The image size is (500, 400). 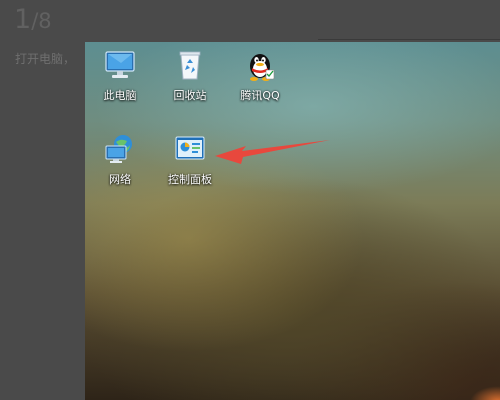 What do you see at coordinates (272, 152) in the screenshot?
I see `annotation-arrow` at bounding box center [272, 152].